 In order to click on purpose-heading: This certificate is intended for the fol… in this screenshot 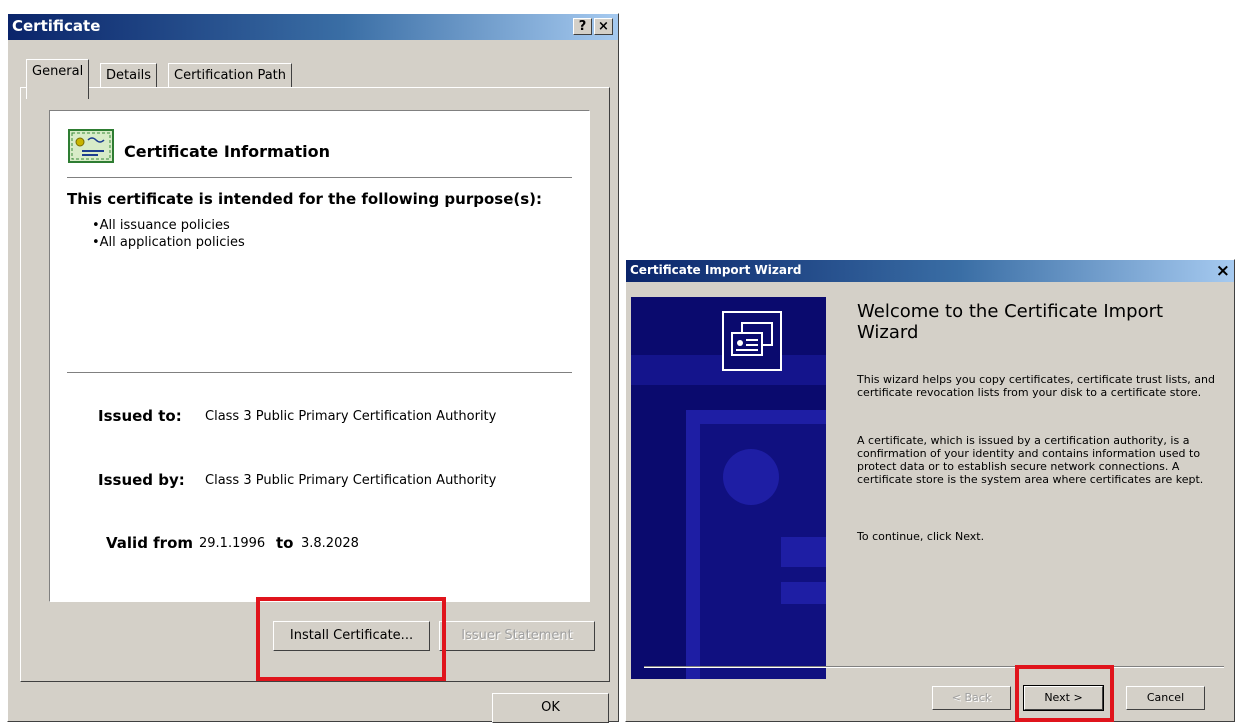, I will do `click(305, 199)`.